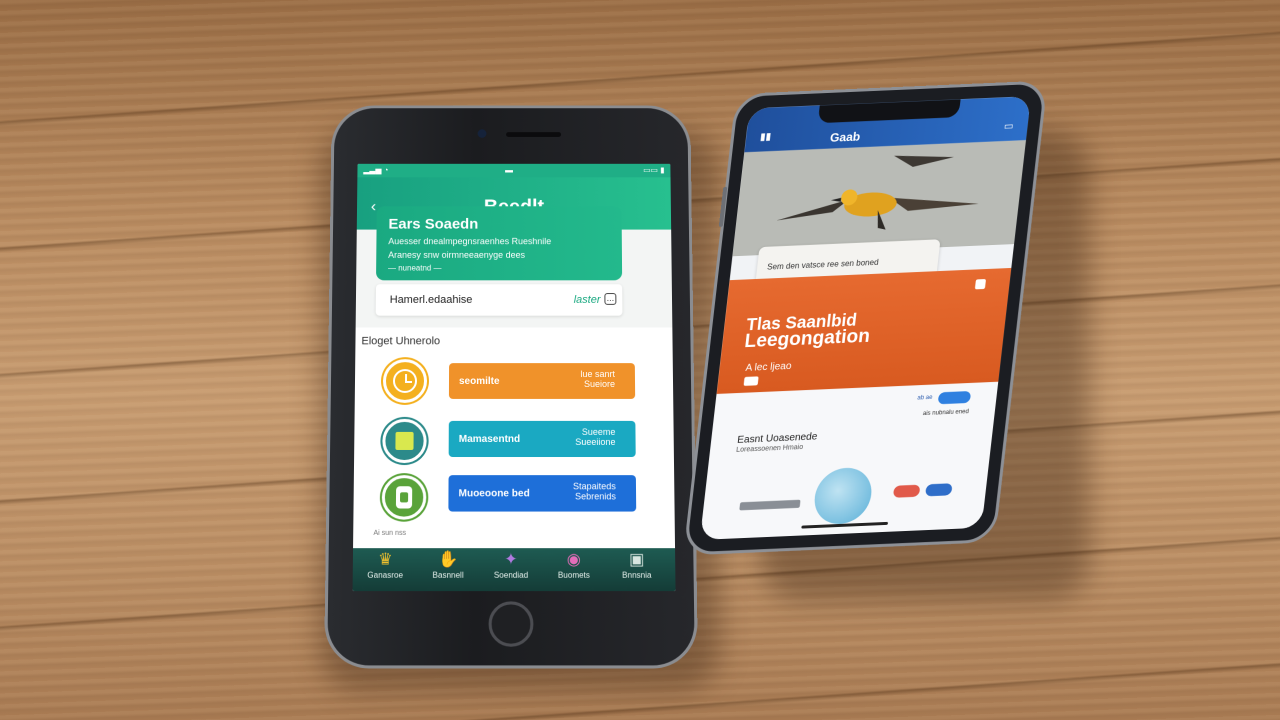 The width and height of the screenshot is (1280, 720). Describe the element at coordinates (479, 381) in the screenshot. I see `item-label: seomilte` at that location.